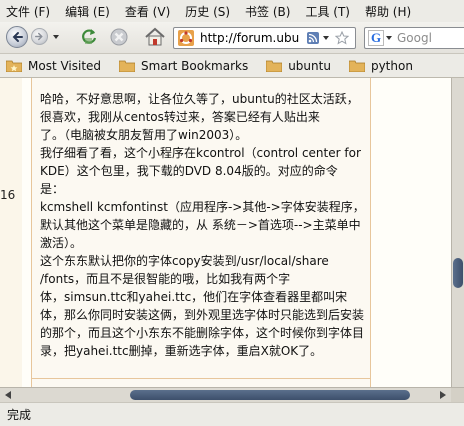 This screenshot has width=464, height=426. Describe the element at coordinates (391, 65) in the screenshot. I see `bookmark-label: python` at that location.